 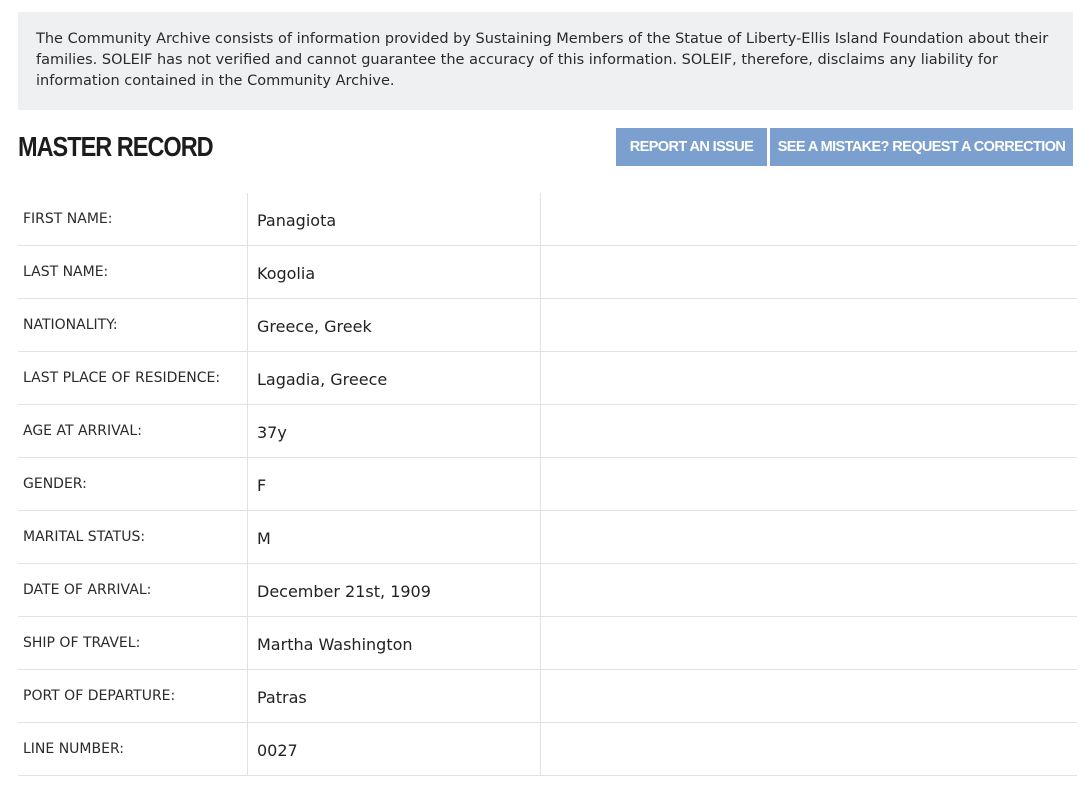 I want to click on record-row-age: AGE AT ARRIVAL: 37y, so click(x=547, y=431).